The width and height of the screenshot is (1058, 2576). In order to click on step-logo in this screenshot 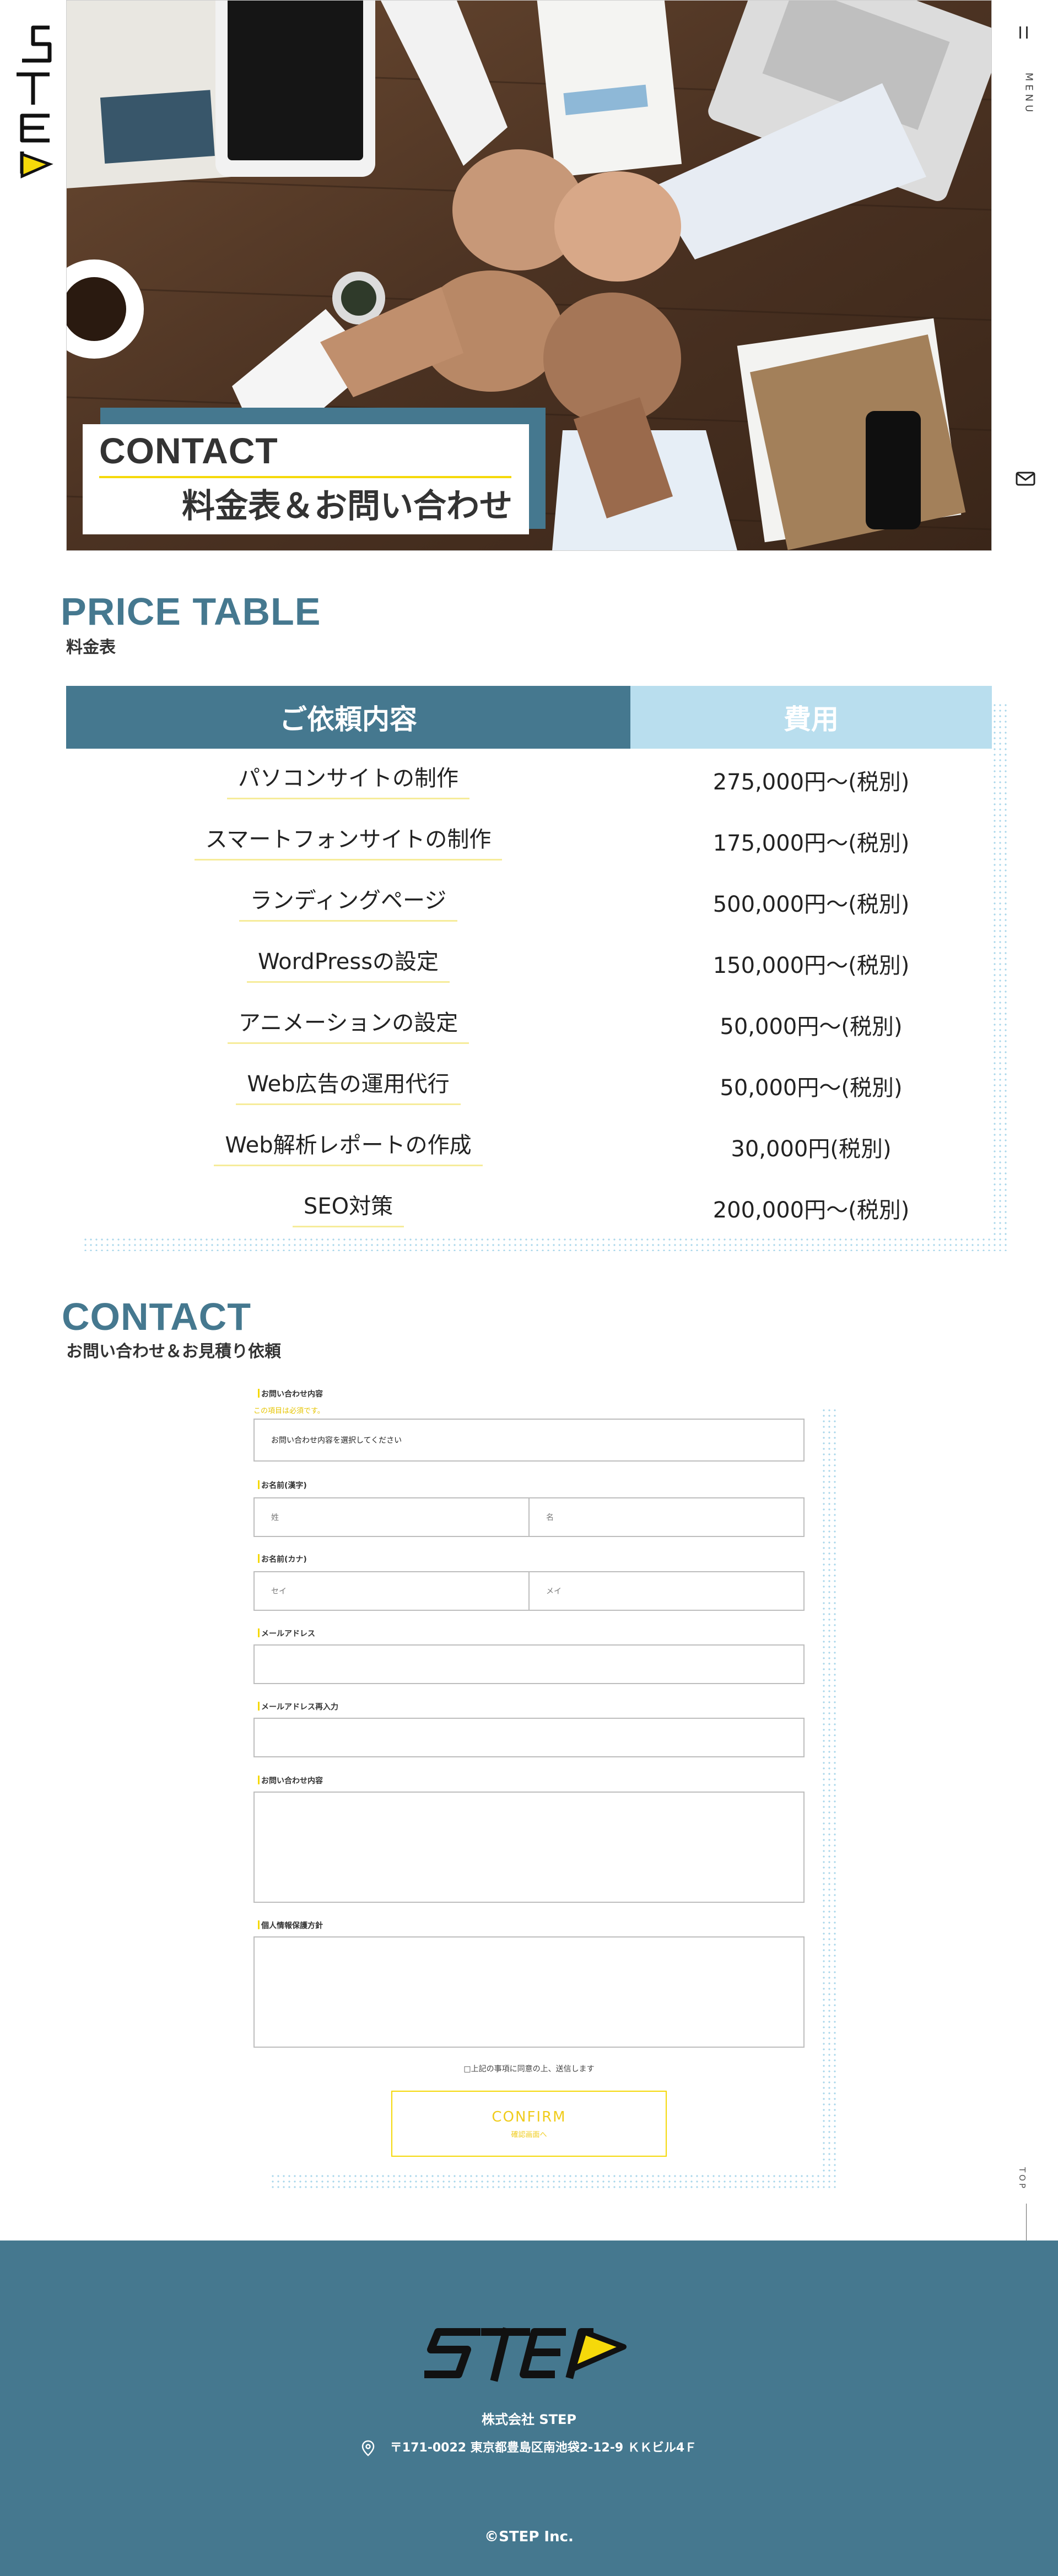, I will do `click(525, 2354)`.